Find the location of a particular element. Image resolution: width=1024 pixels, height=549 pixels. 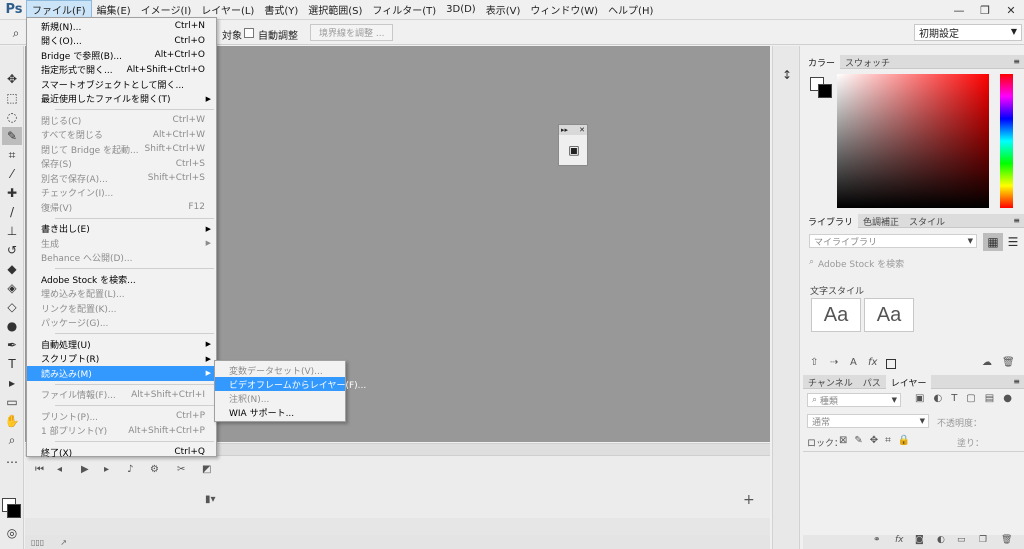

tab-styles: スタイル is located at coordinates (927, 221).